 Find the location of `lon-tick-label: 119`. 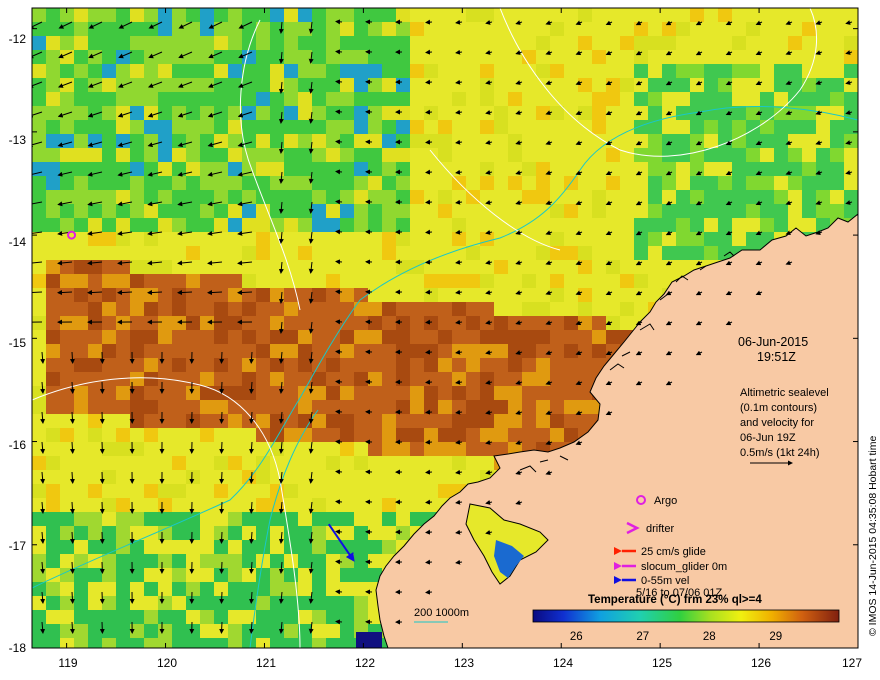

lon-tick-label: 119 is located at coordinates (67, 663).